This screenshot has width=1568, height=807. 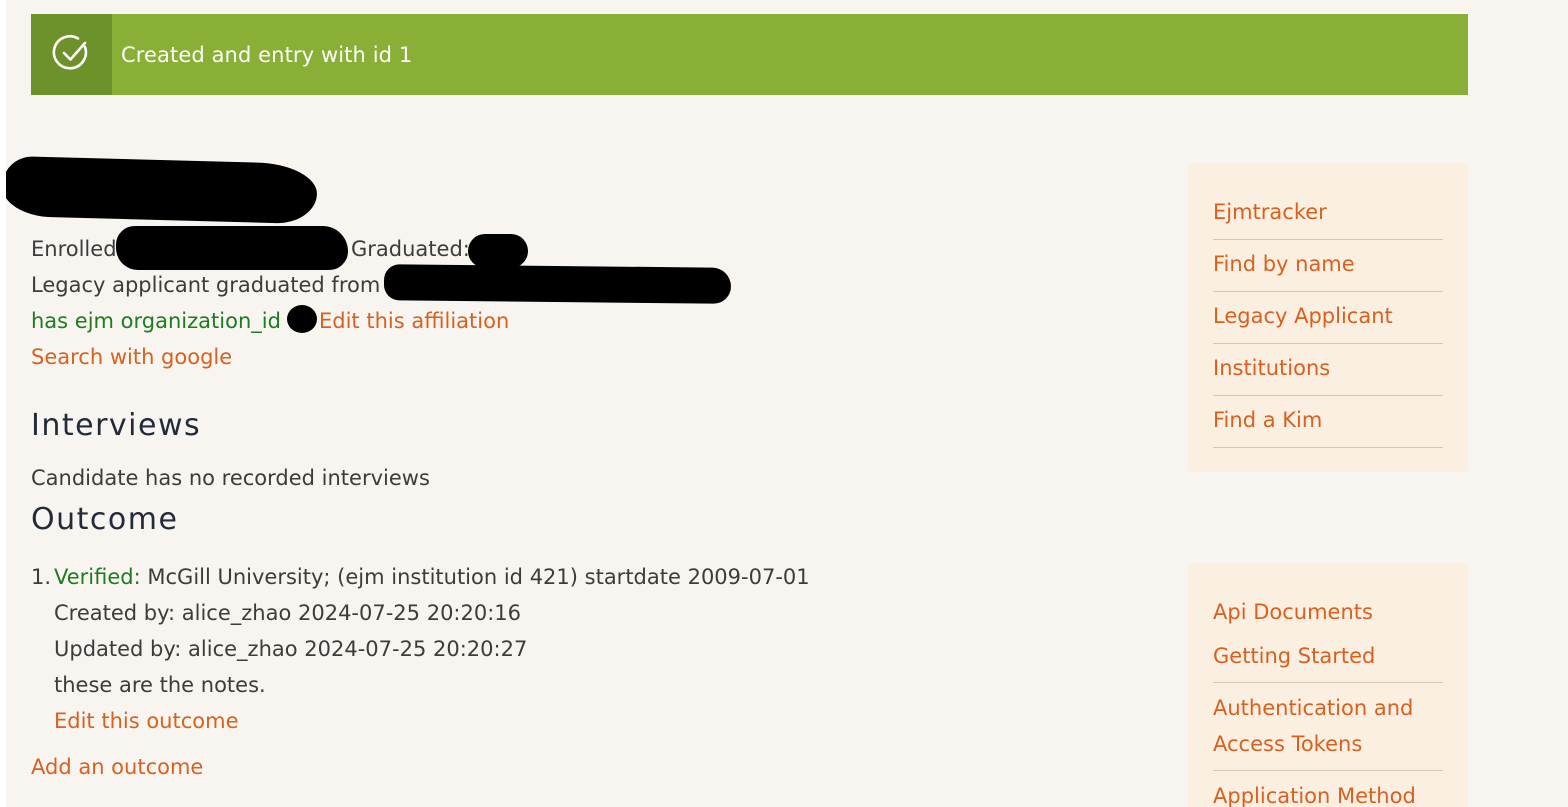 What do you see at coordinates (749, 54) in the screenshot?
I see `success-alert: Created and entry with id 1` at bounding box center [749, 54].